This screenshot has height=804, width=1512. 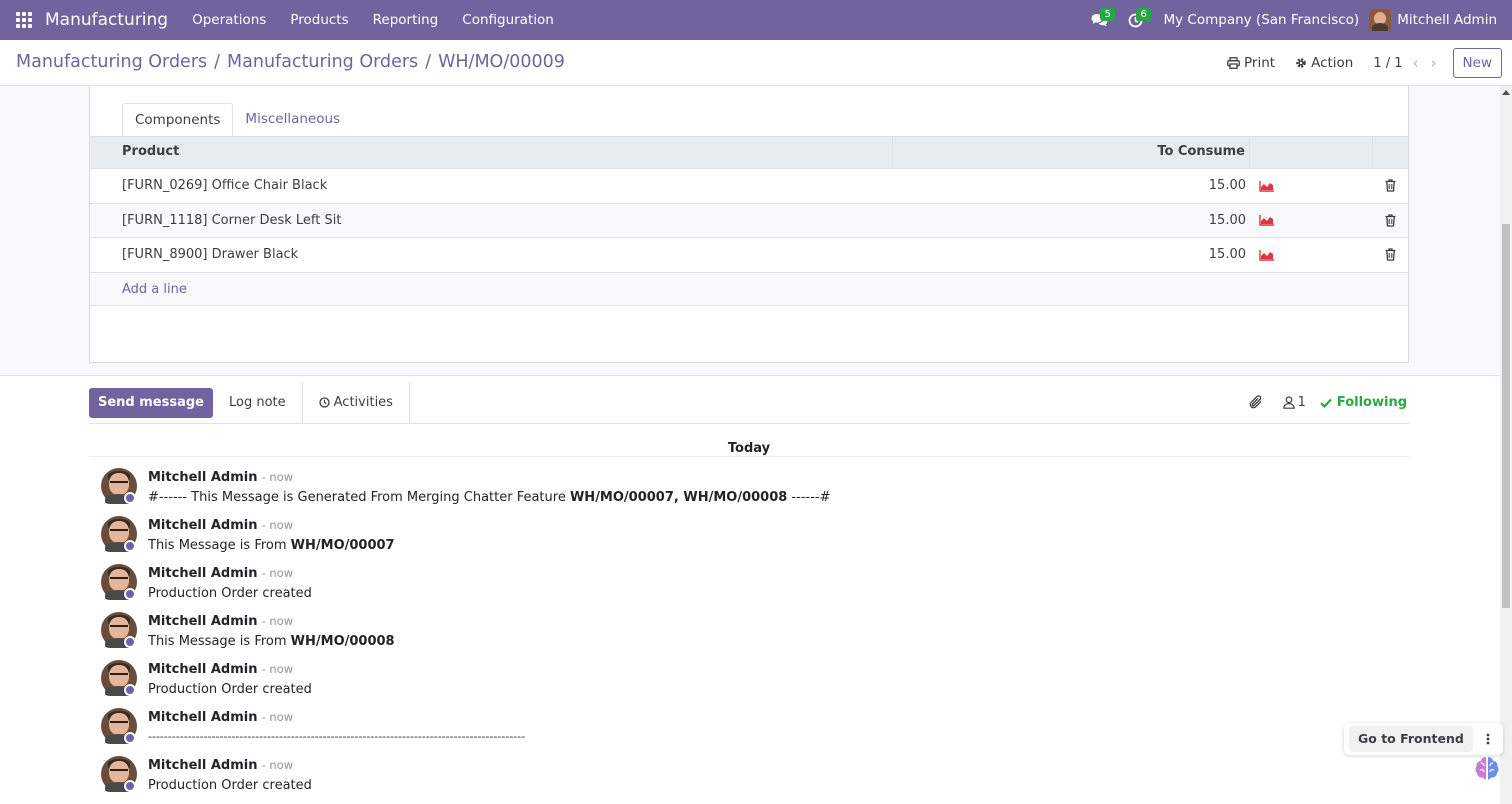 I want to click on following-label: Following, so click(x=1371, y=402).